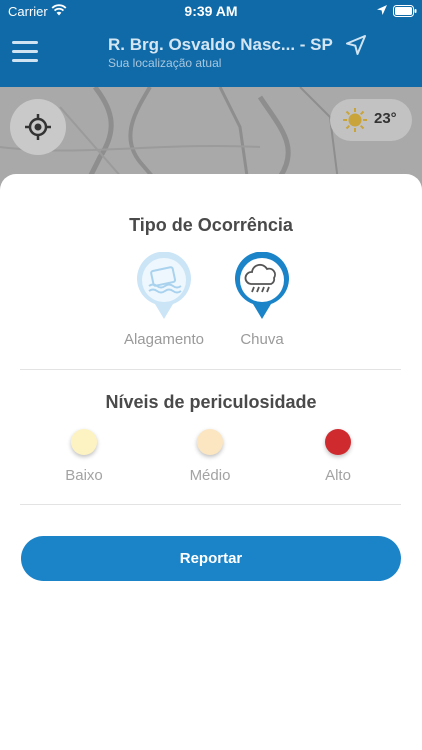  I want to click on hamburger-menu-icon, so click(25, 42).